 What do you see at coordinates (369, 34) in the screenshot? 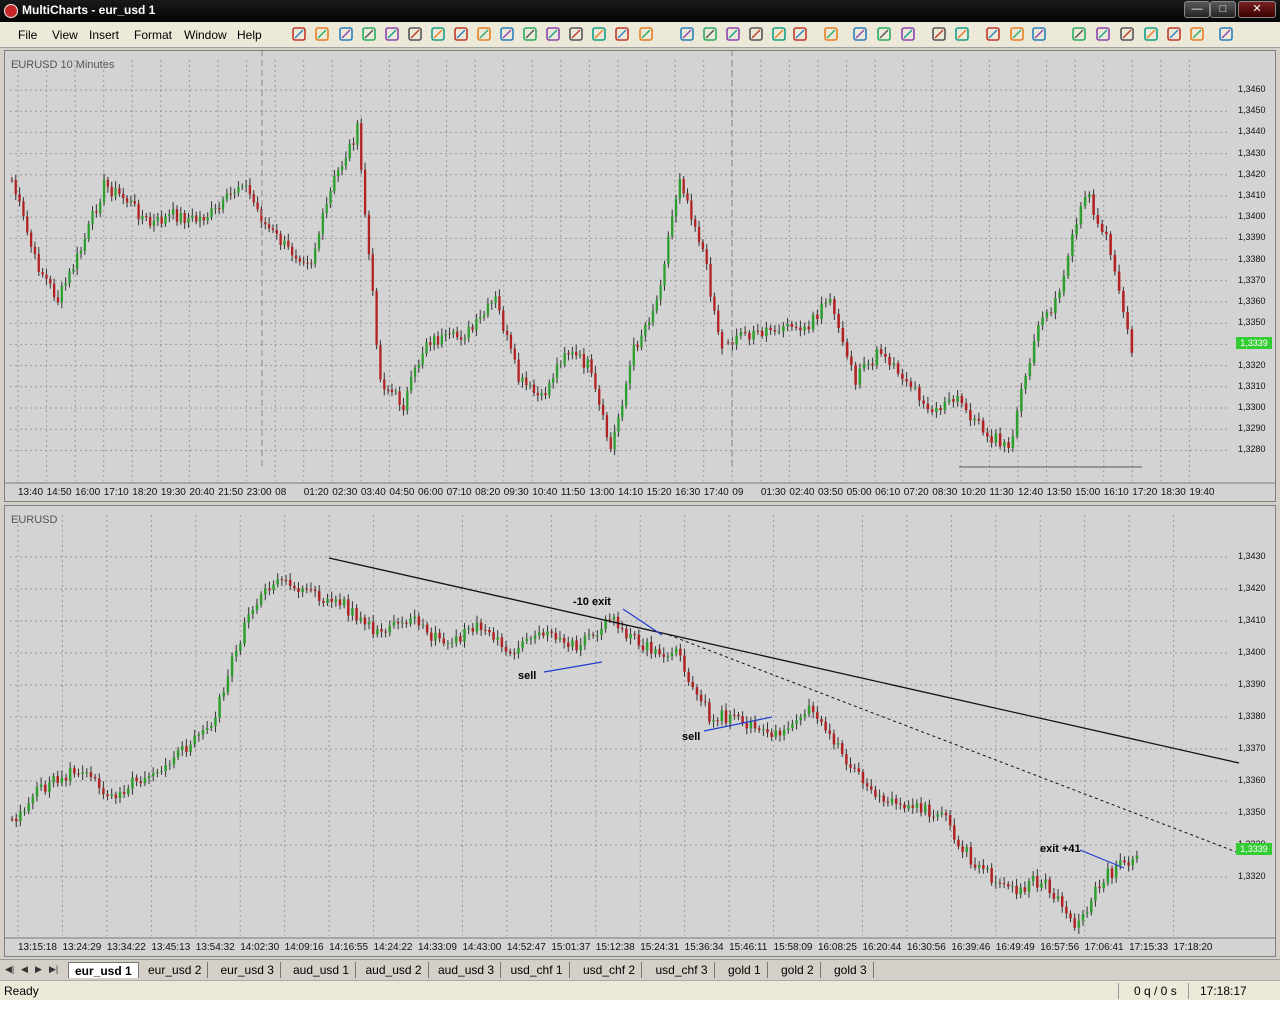
I see `toolbar-tool-4-icon` at bounding box center [369, 34].